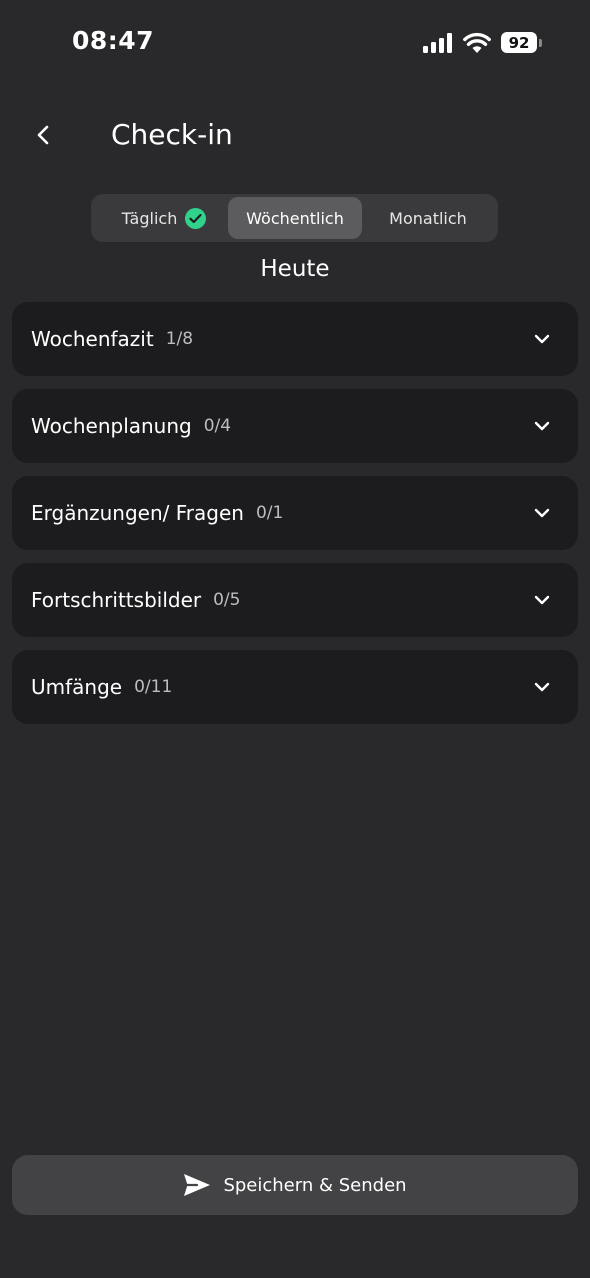  I want to click on battery-tip, so click(540, 42).